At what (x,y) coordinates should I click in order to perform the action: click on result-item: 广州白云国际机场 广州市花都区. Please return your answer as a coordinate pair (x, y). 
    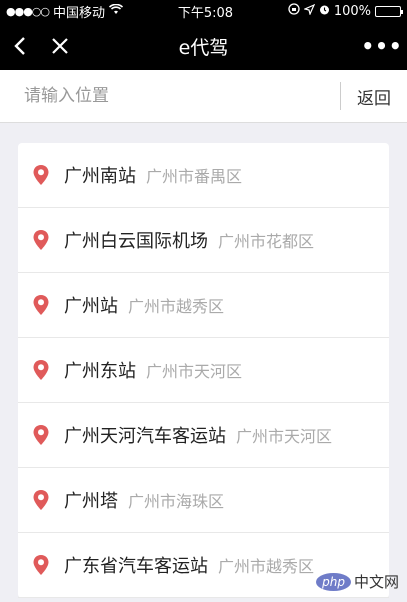
    Looking at the image, I should click on (203, 240).